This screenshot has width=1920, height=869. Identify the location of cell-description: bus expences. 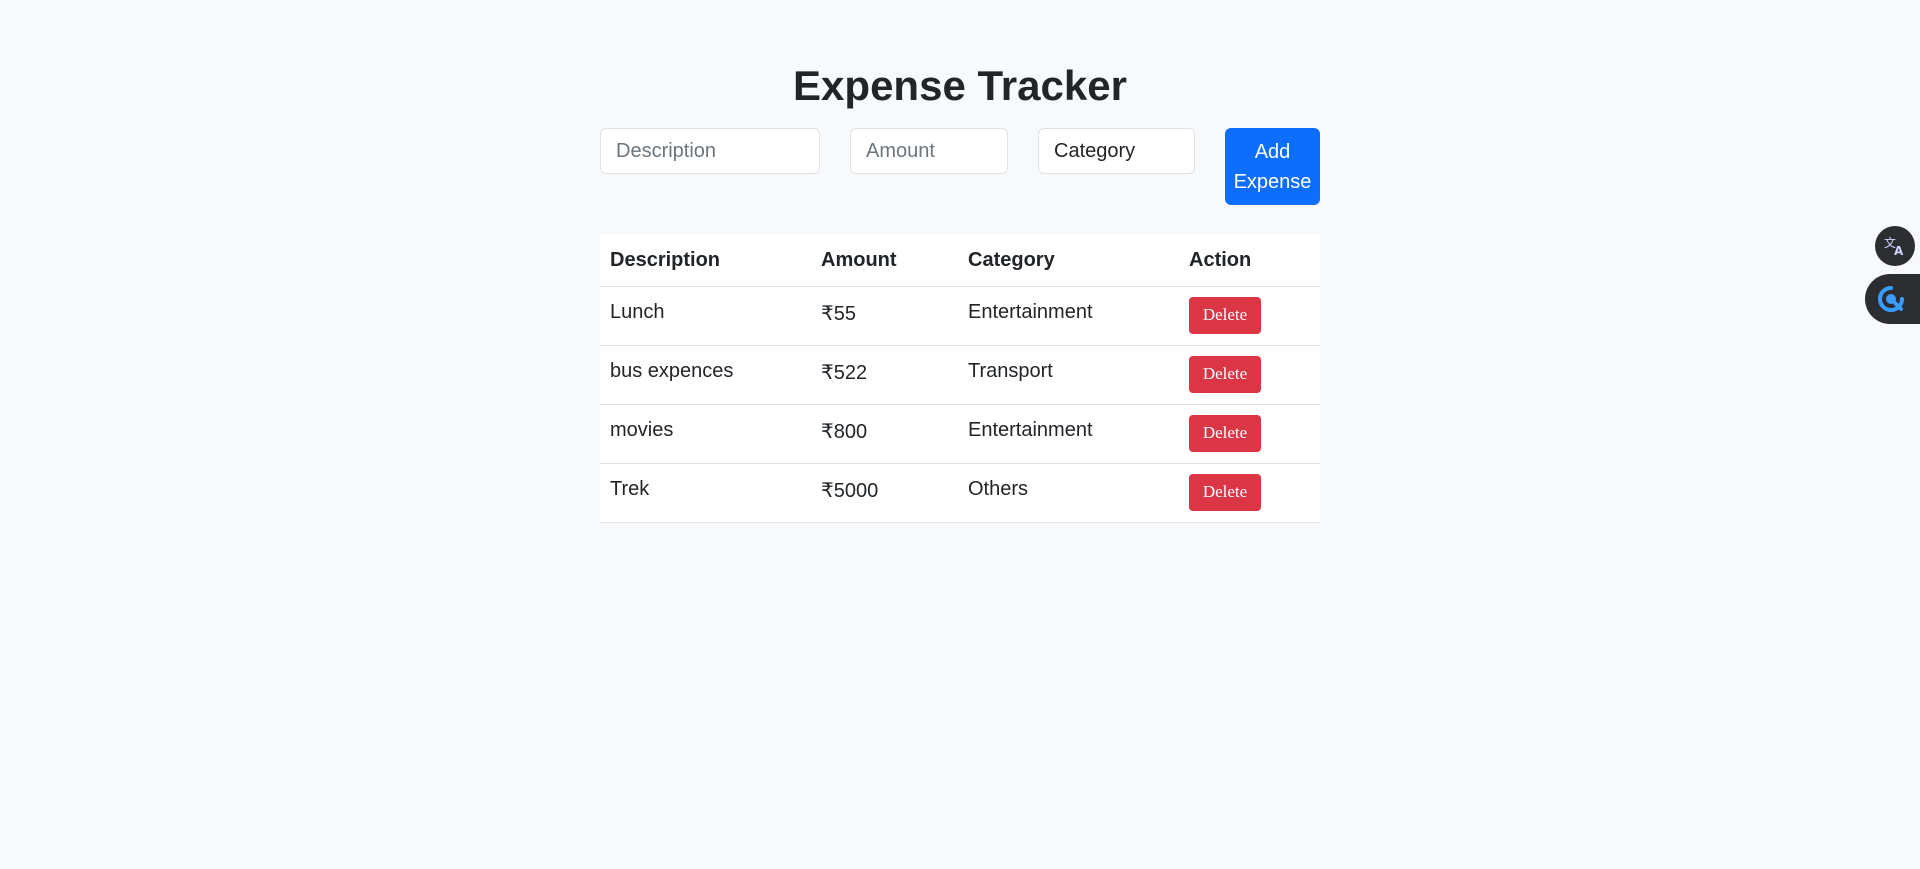
(705, 375).